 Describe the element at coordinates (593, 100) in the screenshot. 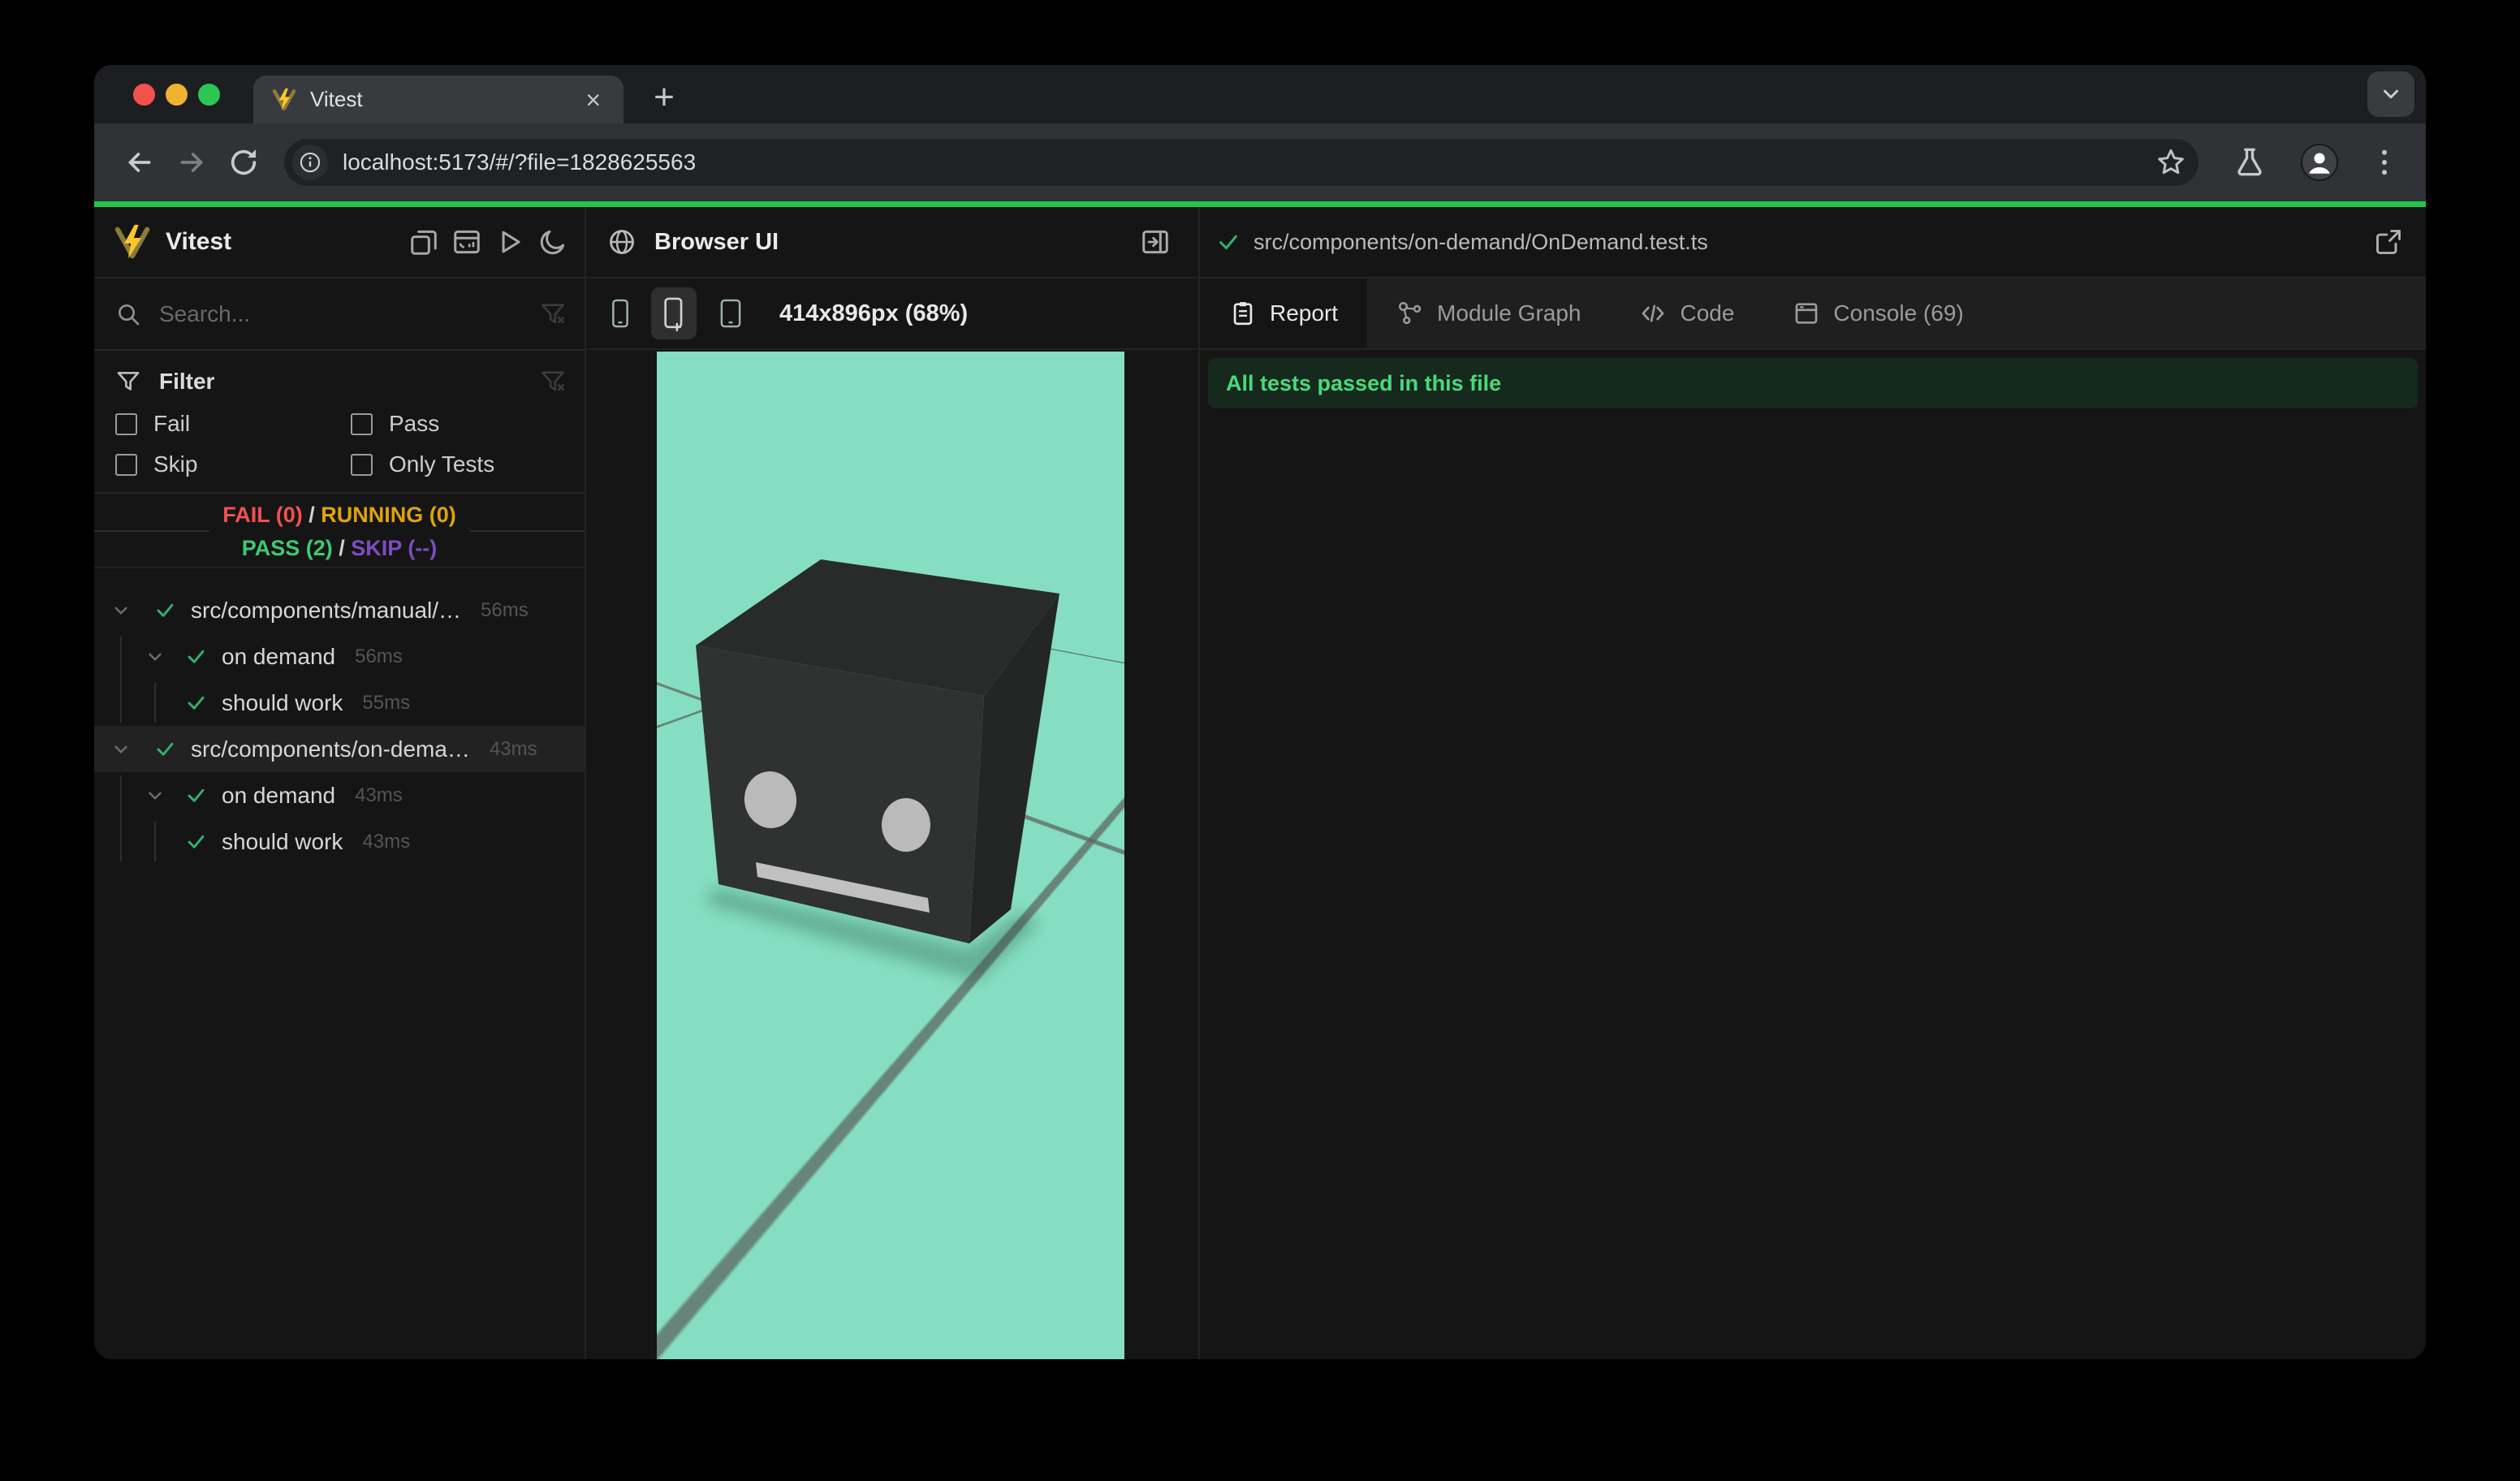

I see `tab-close-icon: ×` at that location.